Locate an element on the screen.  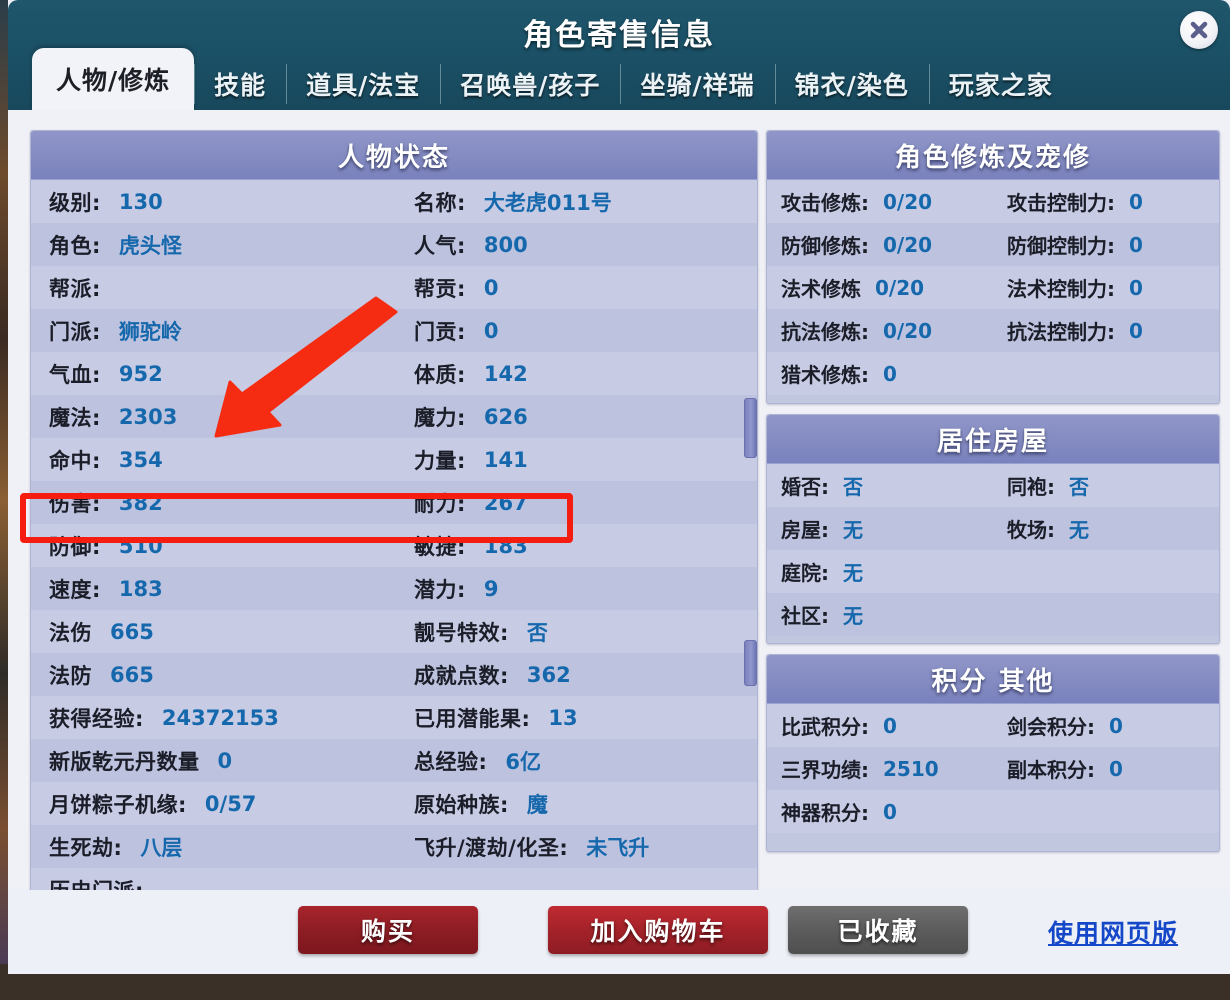
stat-label: 防御修炼: is located at coordinates (825, 246).